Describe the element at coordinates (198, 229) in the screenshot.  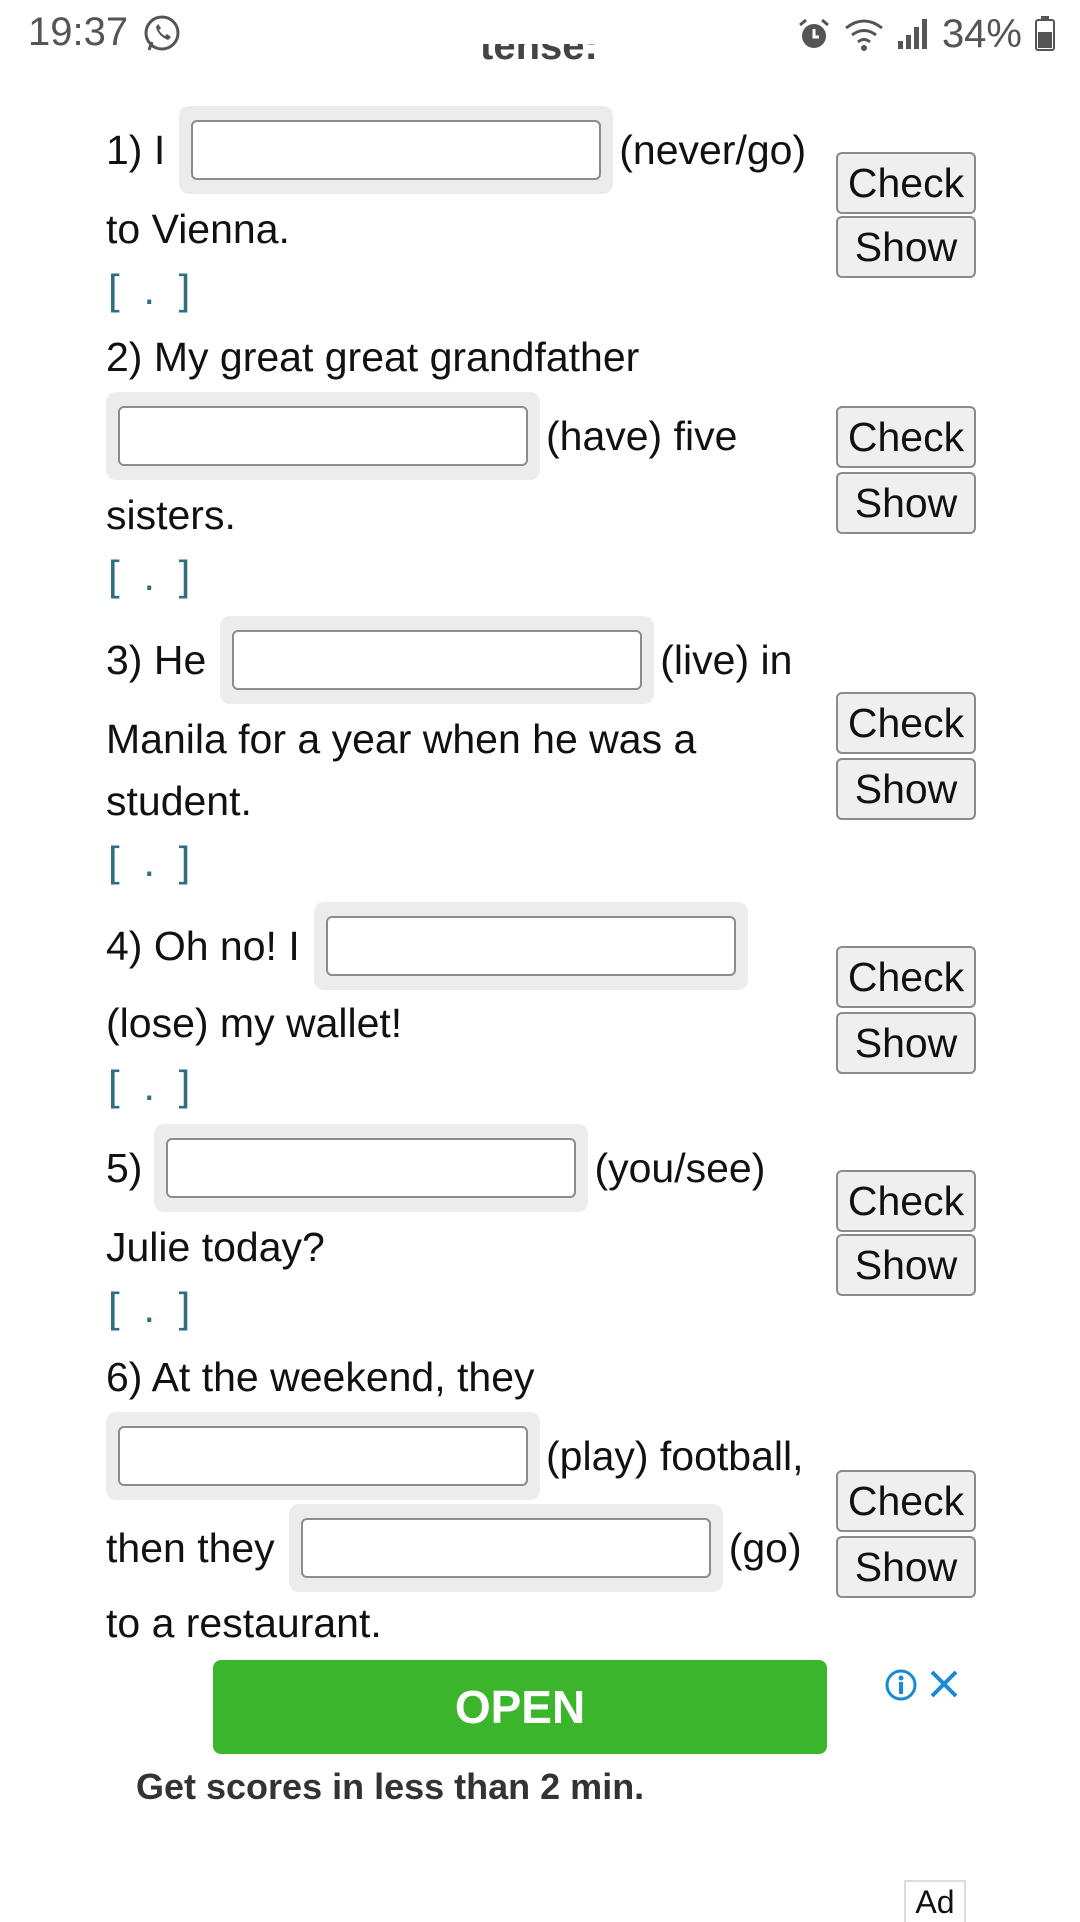
I see `exercise-text: to Vienna.` at that location.